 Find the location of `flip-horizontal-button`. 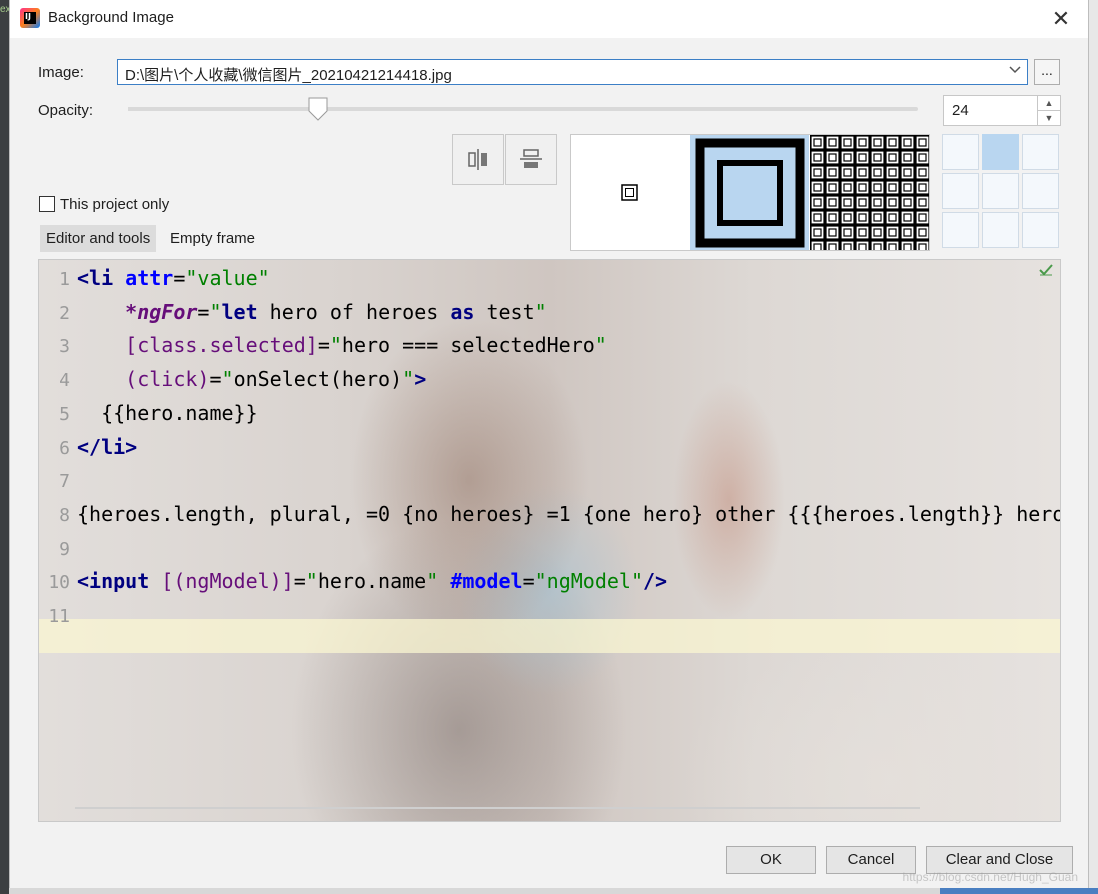

flip-horizontal-button is located at coordinates (478, 159).